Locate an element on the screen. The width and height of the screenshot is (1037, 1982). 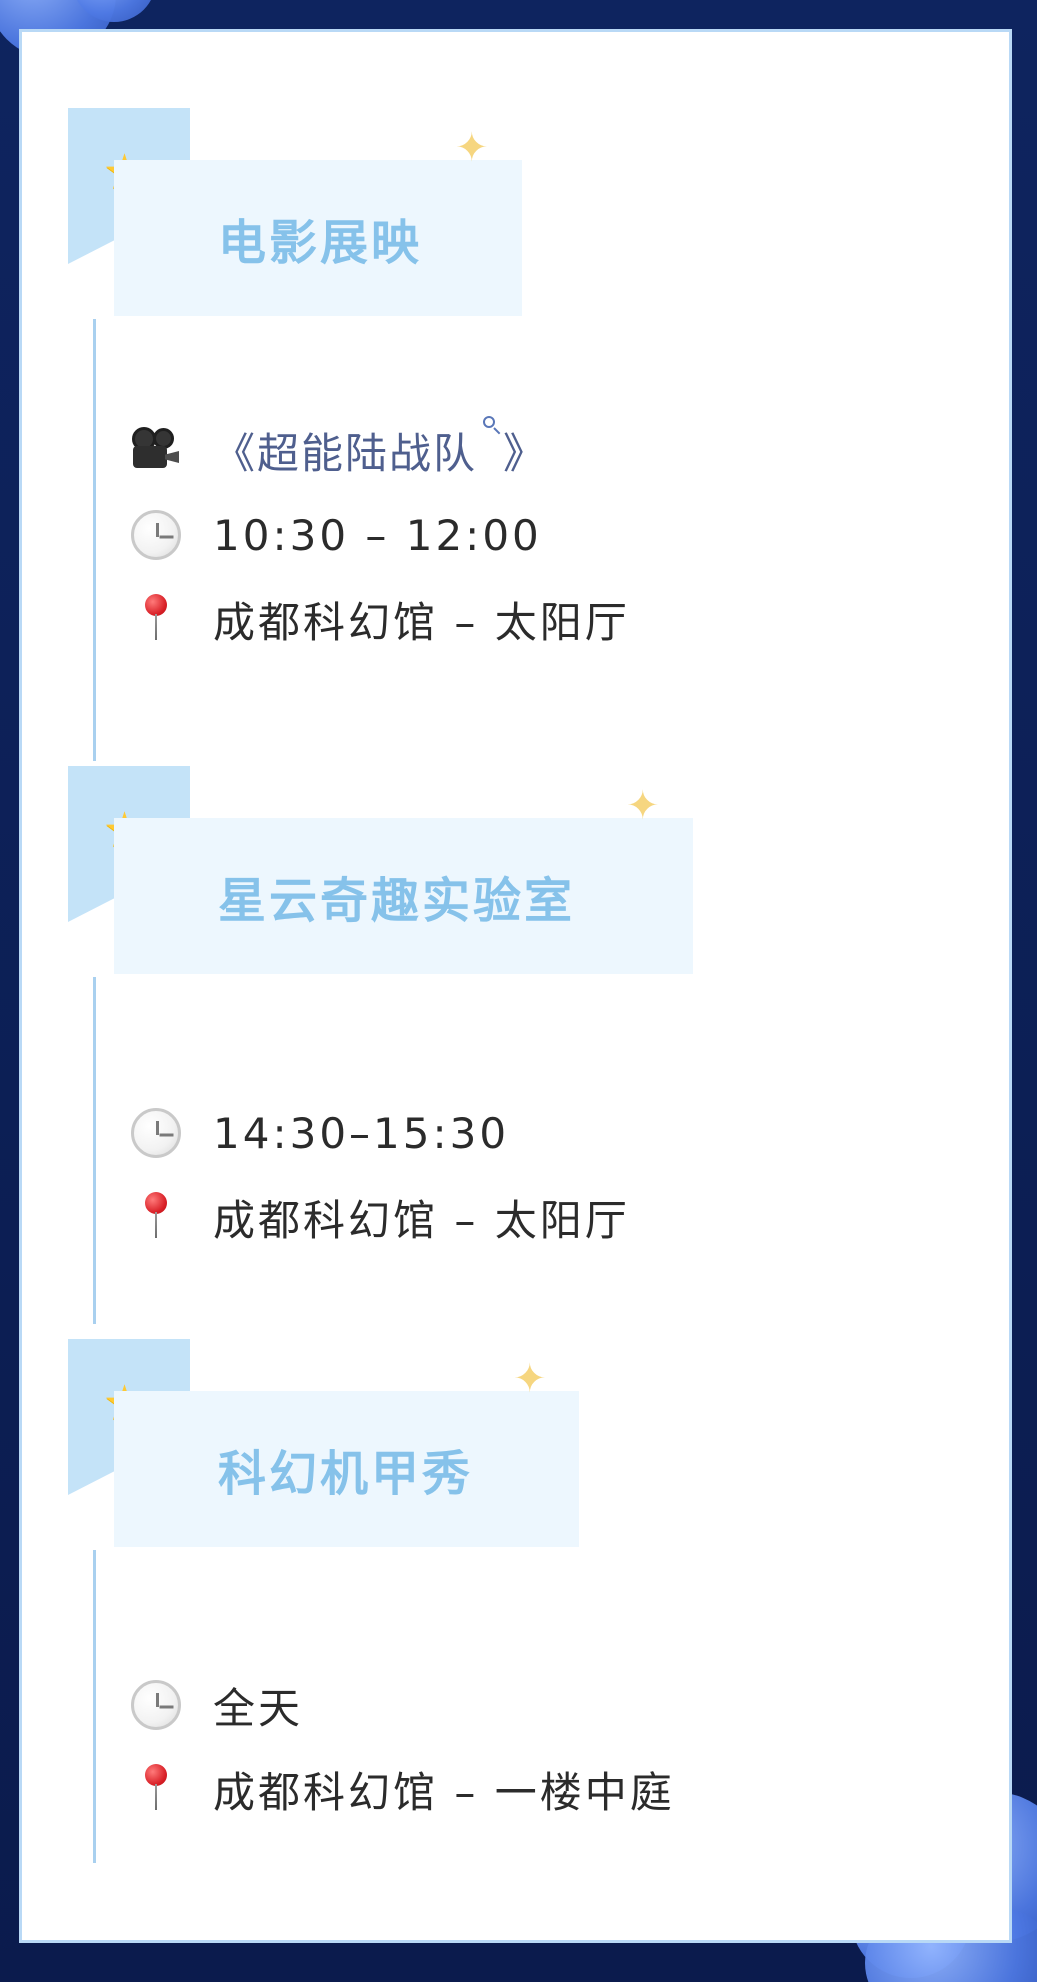
section-title: 科幻机甲秀 is located at coordinates (346, 1474).